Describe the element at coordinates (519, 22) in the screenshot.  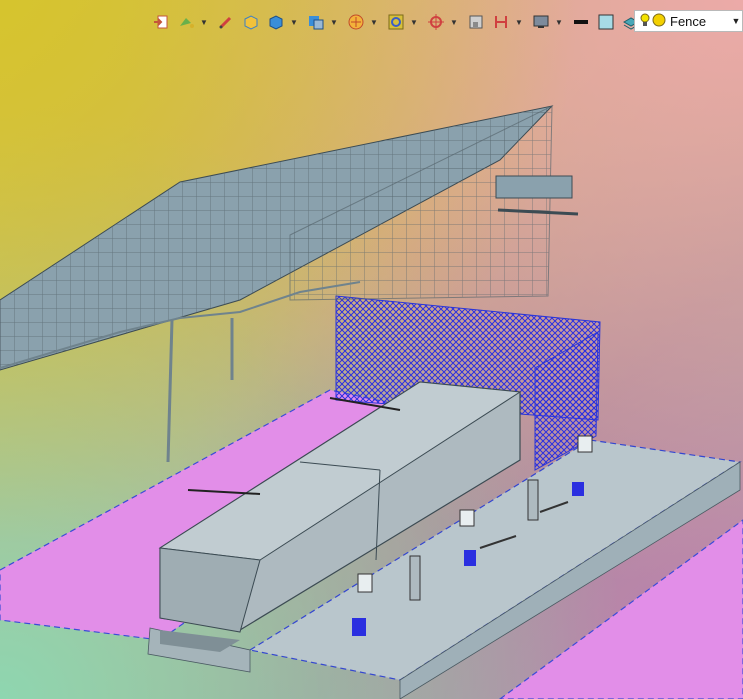
I see `dimension-dropdown: ▼` at that location.